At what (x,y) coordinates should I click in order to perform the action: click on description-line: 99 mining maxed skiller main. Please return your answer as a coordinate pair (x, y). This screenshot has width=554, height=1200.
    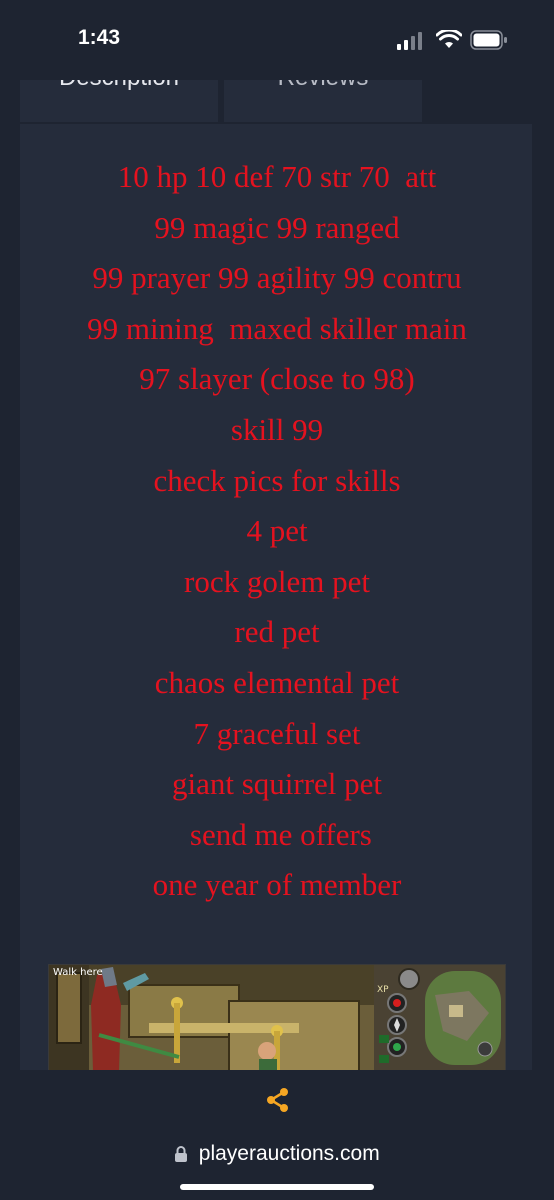
    Looking at the image, I should click on (277, 328).